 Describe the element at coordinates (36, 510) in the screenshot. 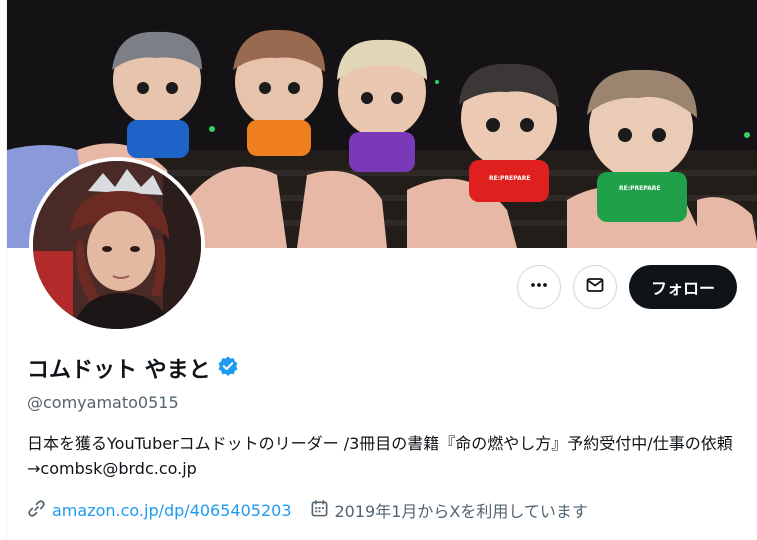

I see `link-icon` at that location.